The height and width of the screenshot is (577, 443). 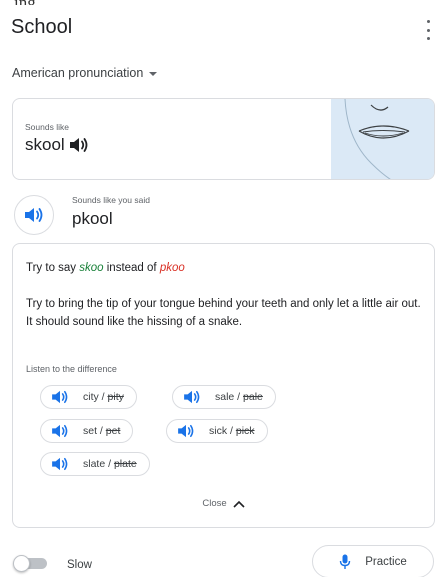 I want to click on more-vert-icon, so click(x=428, y=30).